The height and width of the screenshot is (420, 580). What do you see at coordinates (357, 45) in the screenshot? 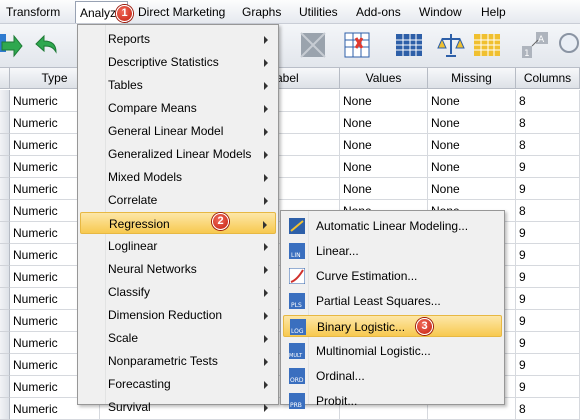
I see `value-labels-icon` at bounding box center [357, 45].